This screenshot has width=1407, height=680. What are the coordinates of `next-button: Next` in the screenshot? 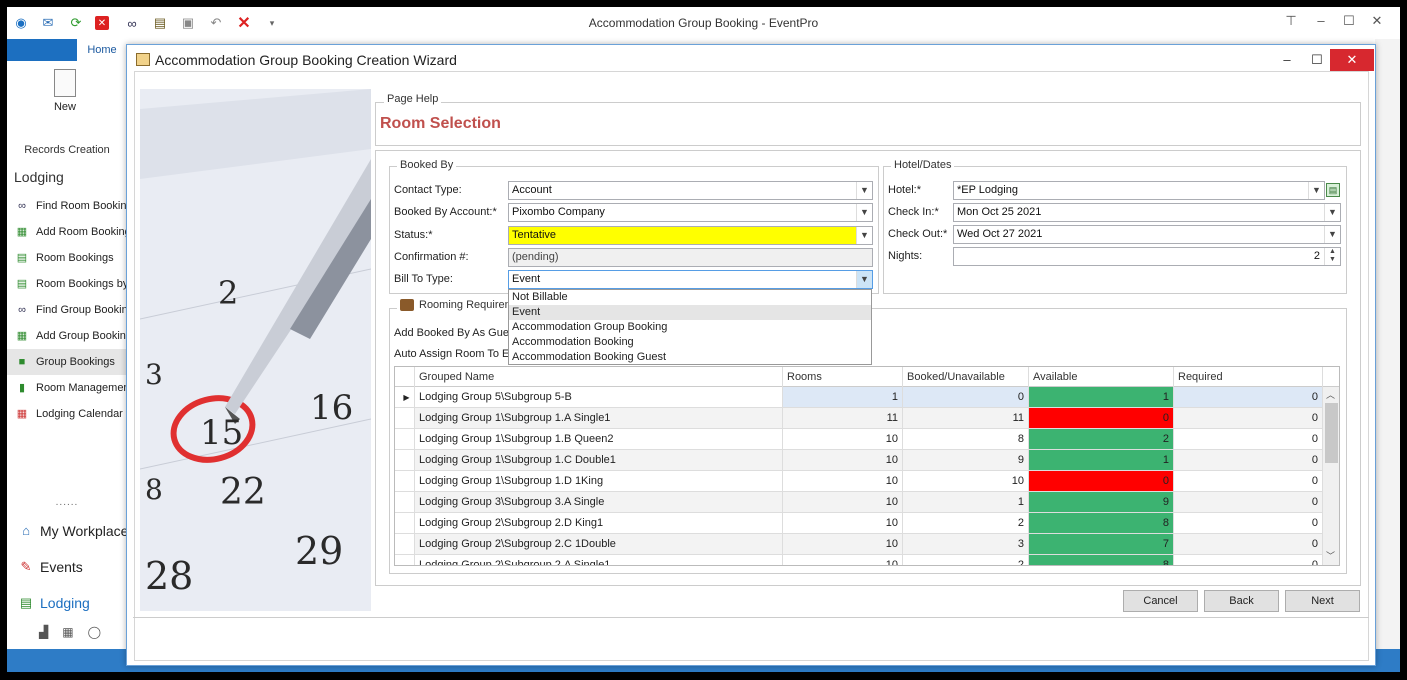 It's located at (1322, 601).